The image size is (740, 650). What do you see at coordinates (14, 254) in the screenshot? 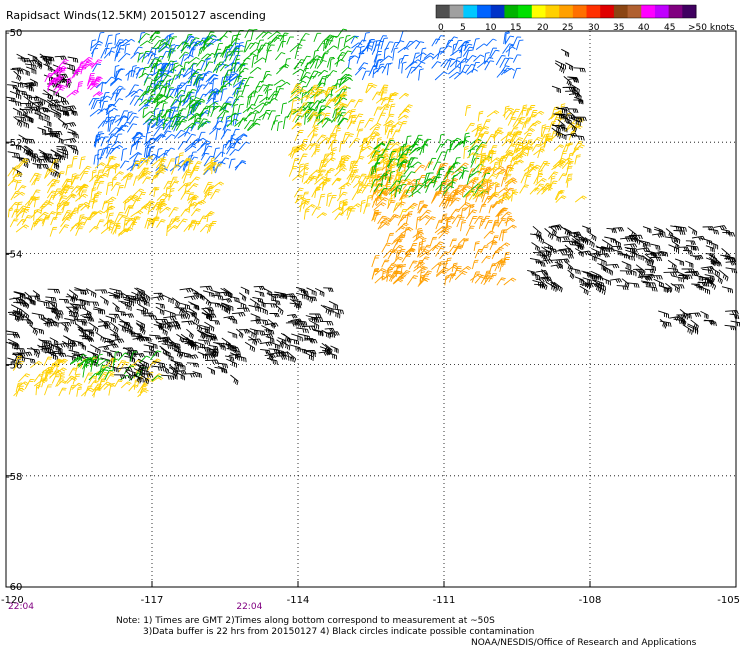
I see `y-tick-label: -54` at bounding box center [14, 254].